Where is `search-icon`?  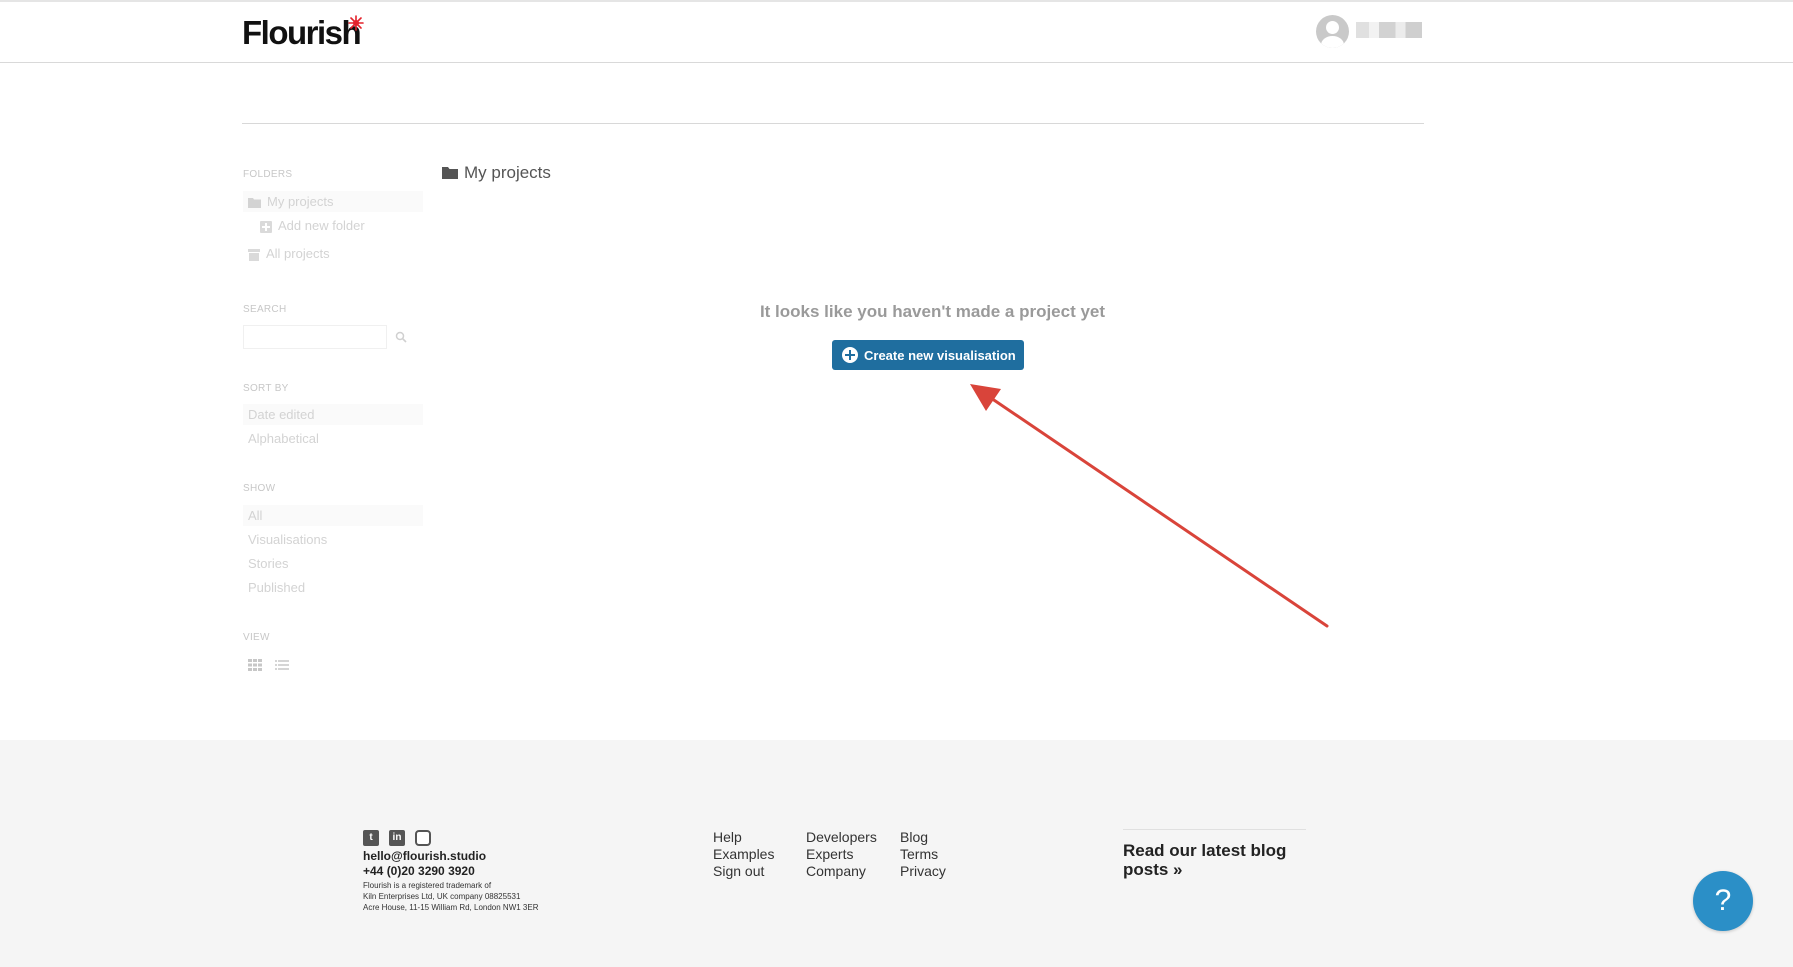
search-icon is located at coordinates (401, 337).